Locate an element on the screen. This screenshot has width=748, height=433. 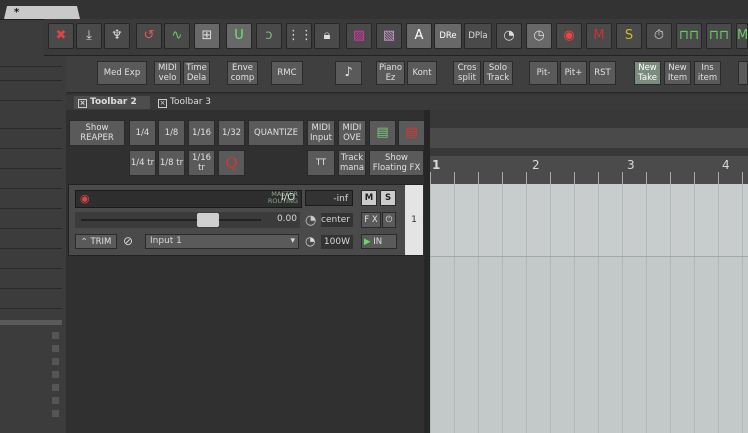
color2-icon: ▧ is located at coordinates (389, 36).